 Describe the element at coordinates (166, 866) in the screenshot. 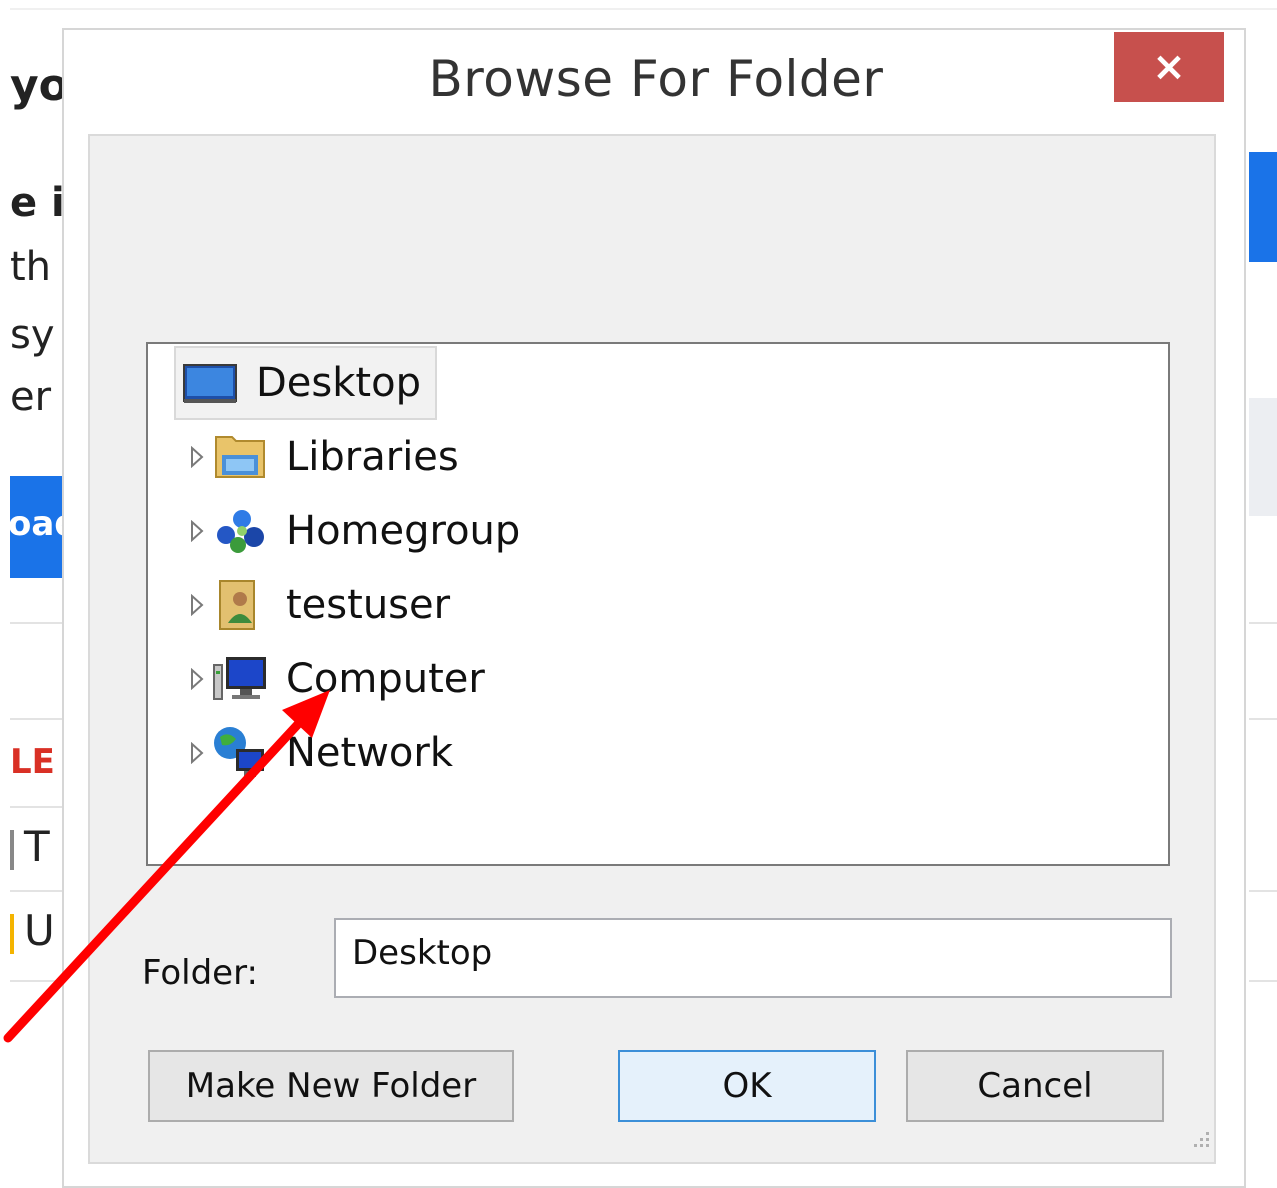

I see `annotation-arrow-icon` at that location.